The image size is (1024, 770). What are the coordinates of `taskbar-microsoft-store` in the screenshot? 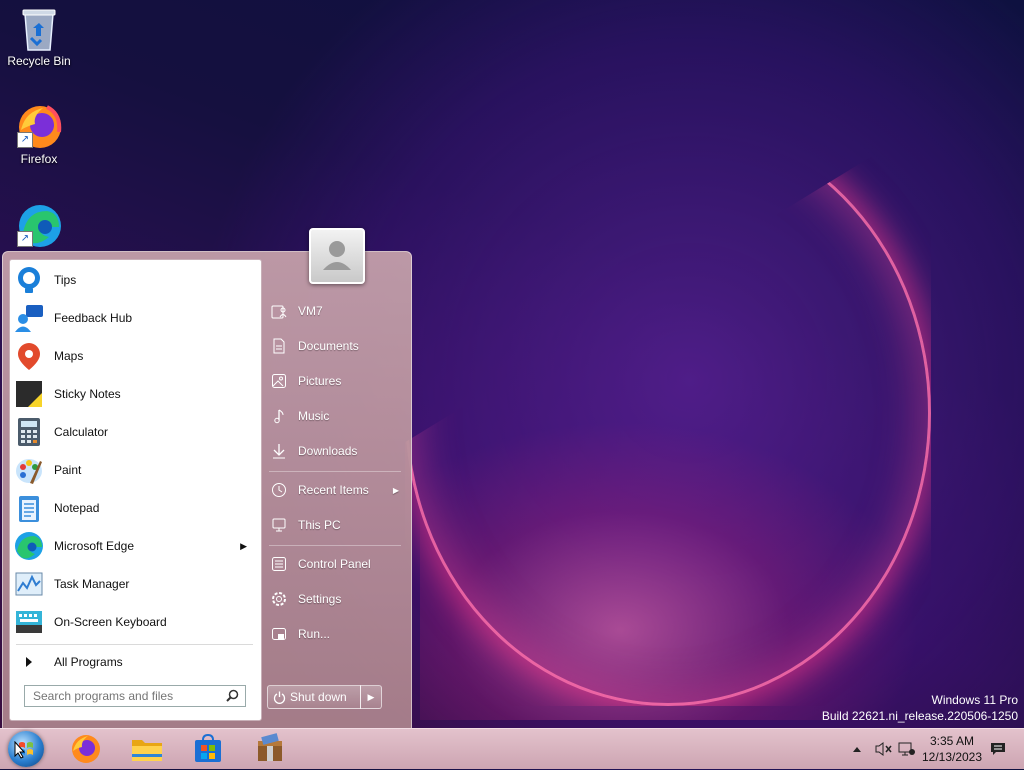 It's located at (208, 749).